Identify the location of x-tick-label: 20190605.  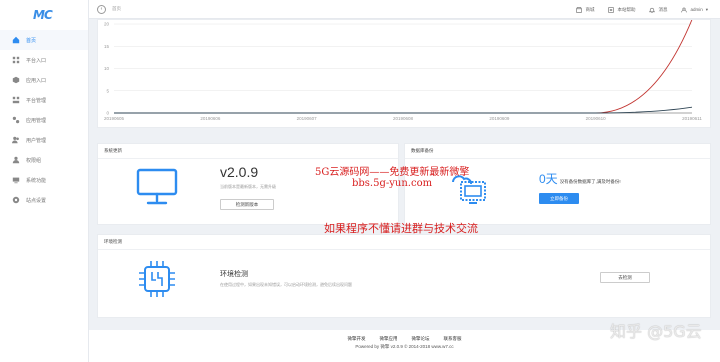
(114, 118).